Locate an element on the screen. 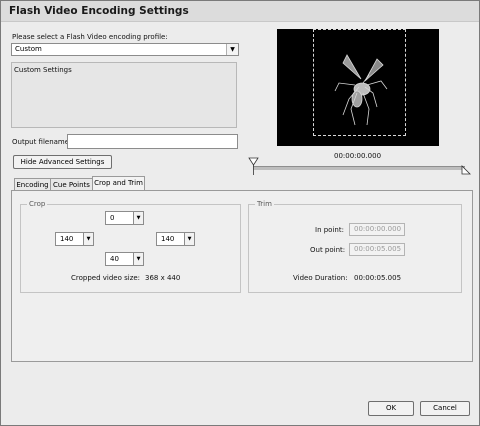 This screenshot has width=480, height=426. title-bar: Flash Video Encoding Settings is located at coordinates (240, 11).